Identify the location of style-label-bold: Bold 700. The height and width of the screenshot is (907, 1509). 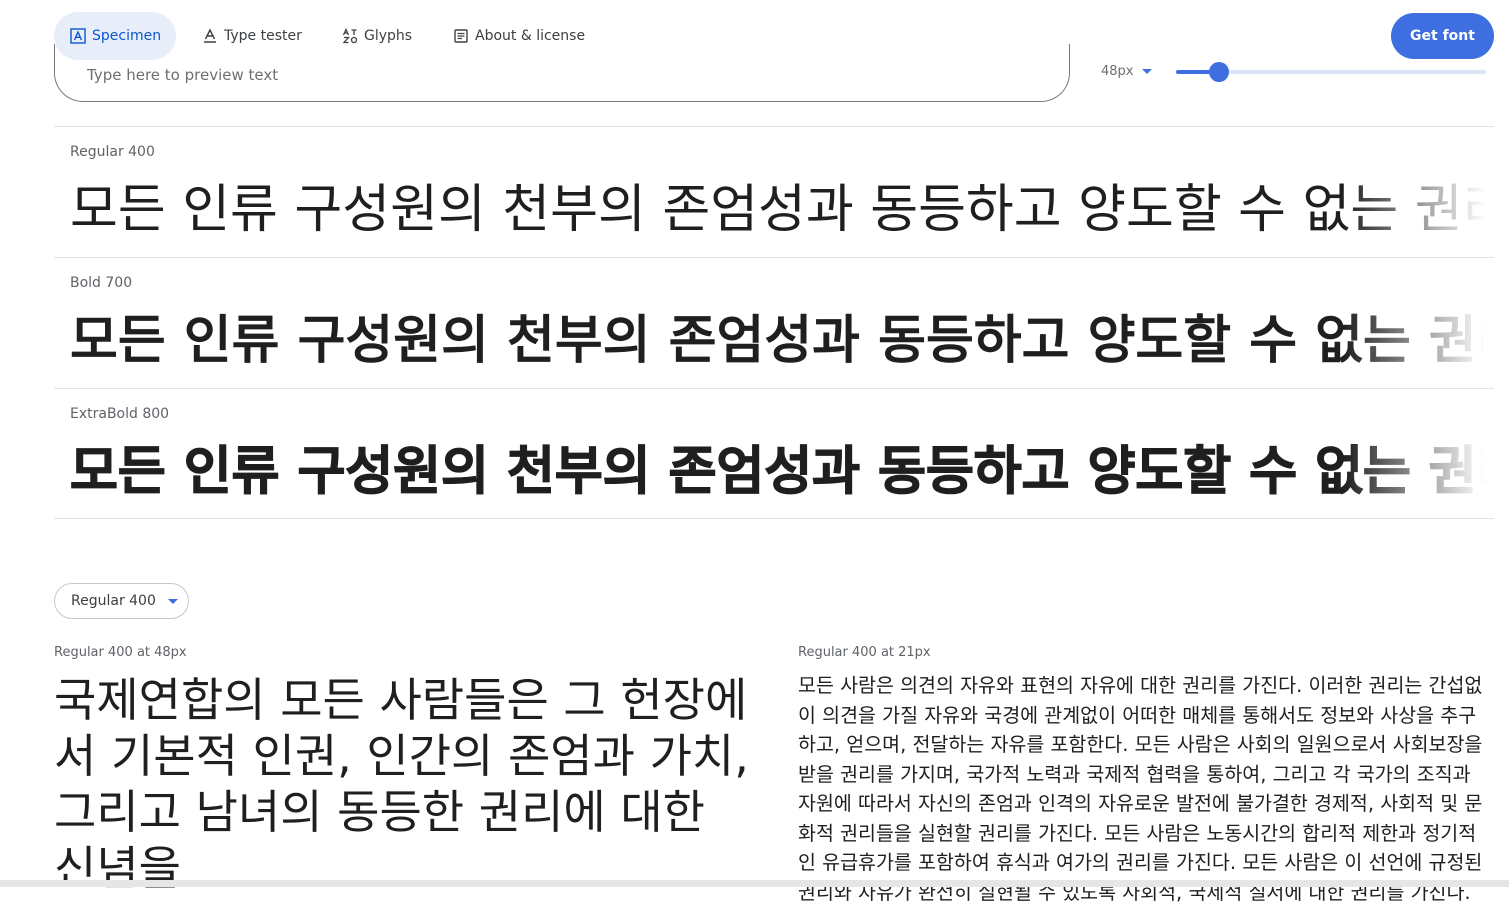
(101, 283).